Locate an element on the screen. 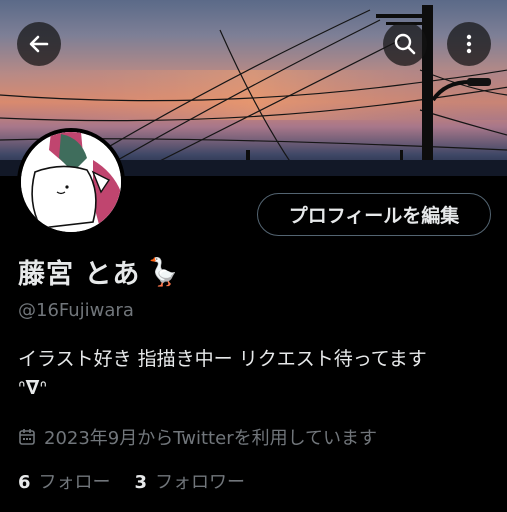  followers-label: フォロワー is located at coordinates (200, 482).